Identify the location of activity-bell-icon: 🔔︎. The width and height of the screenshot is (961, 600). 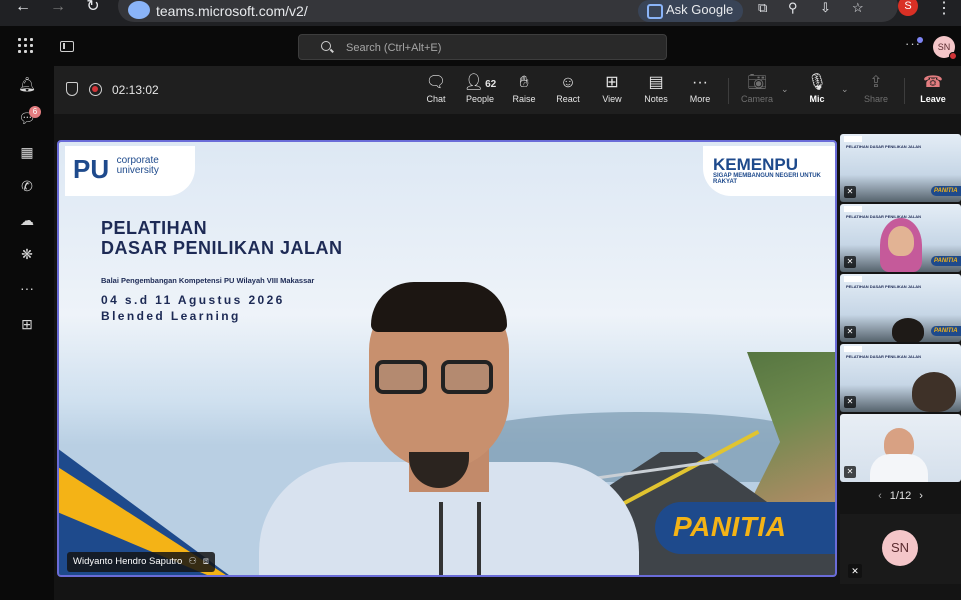
(27, 84).